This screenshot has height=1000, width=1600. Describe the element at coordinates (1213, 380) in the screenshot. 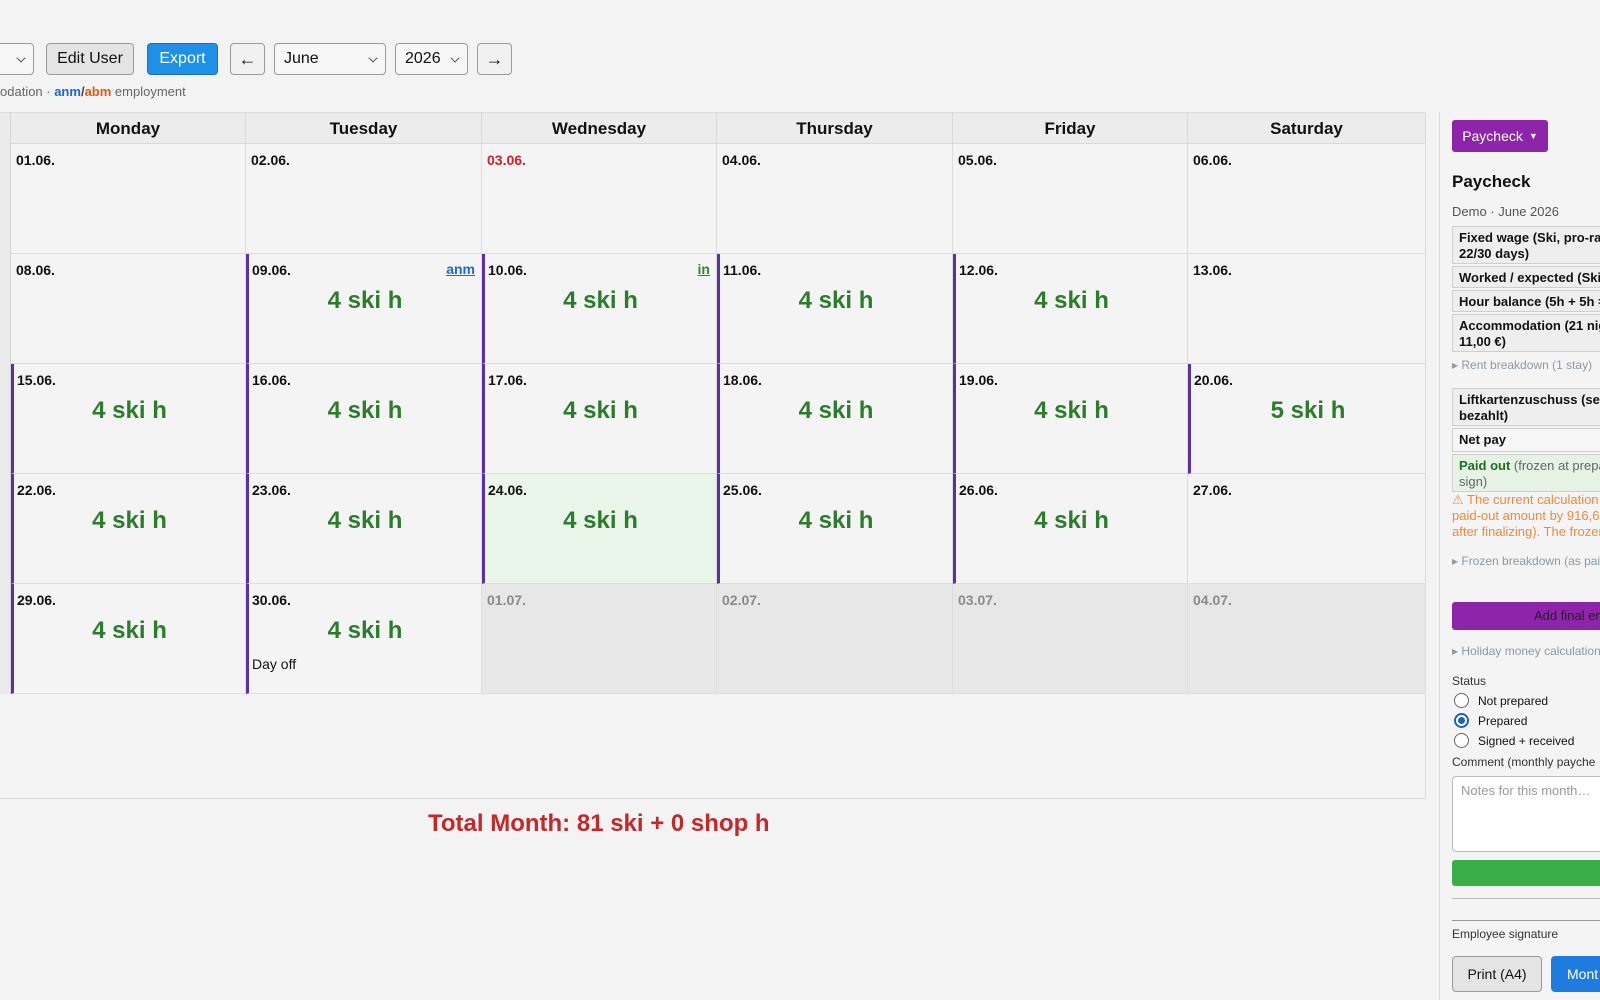

I see `day-date: 20.06.` at that location.